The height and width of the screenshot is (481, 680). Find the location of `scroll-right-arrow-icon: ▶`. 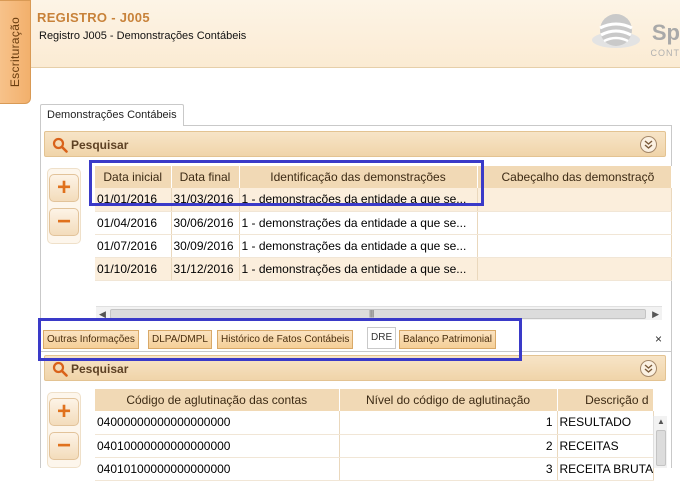

scroll-right-arrow-icon: ▶ is located at coordinates (655, 314).